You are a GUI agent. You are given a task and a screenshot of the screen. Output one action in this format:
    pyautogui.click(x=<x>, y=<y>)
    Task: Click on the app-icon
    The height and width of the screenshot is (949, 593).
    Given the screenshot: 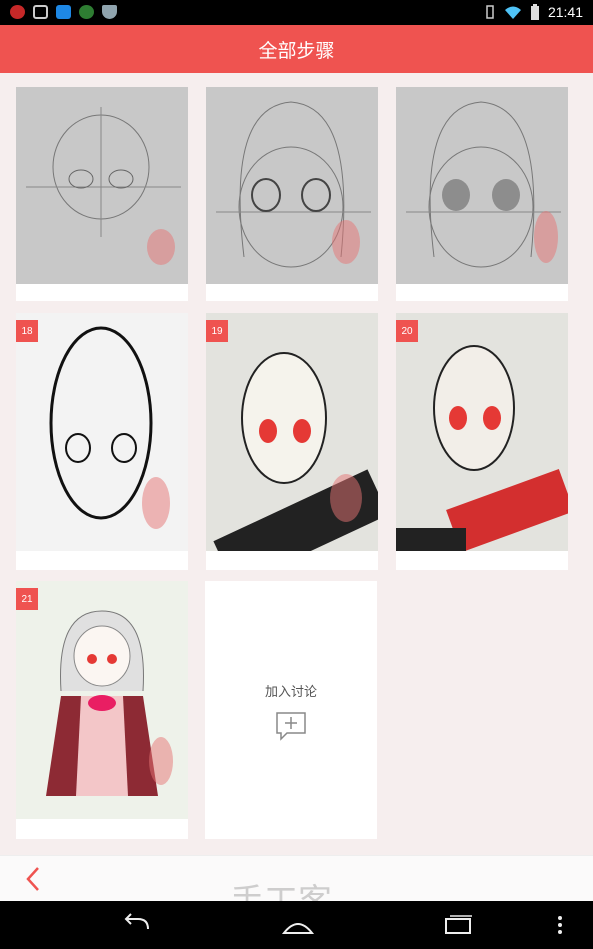 What is the action you would take?
    pyautogui.click(x=63, y=12)
    